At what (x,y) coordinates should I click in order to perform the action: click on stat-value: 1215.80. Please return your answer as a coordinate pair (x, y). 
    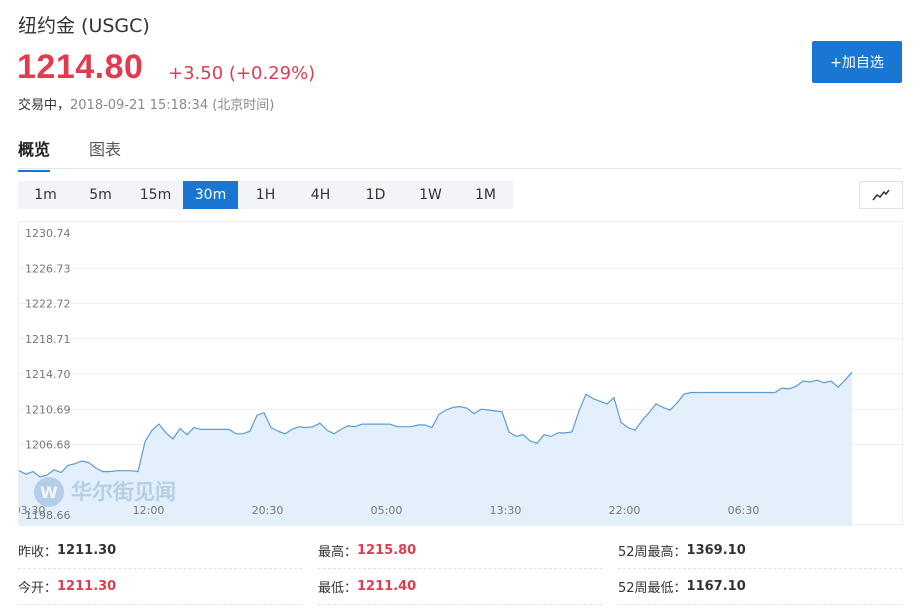
    Looking at the image, I should click on (387, 550).